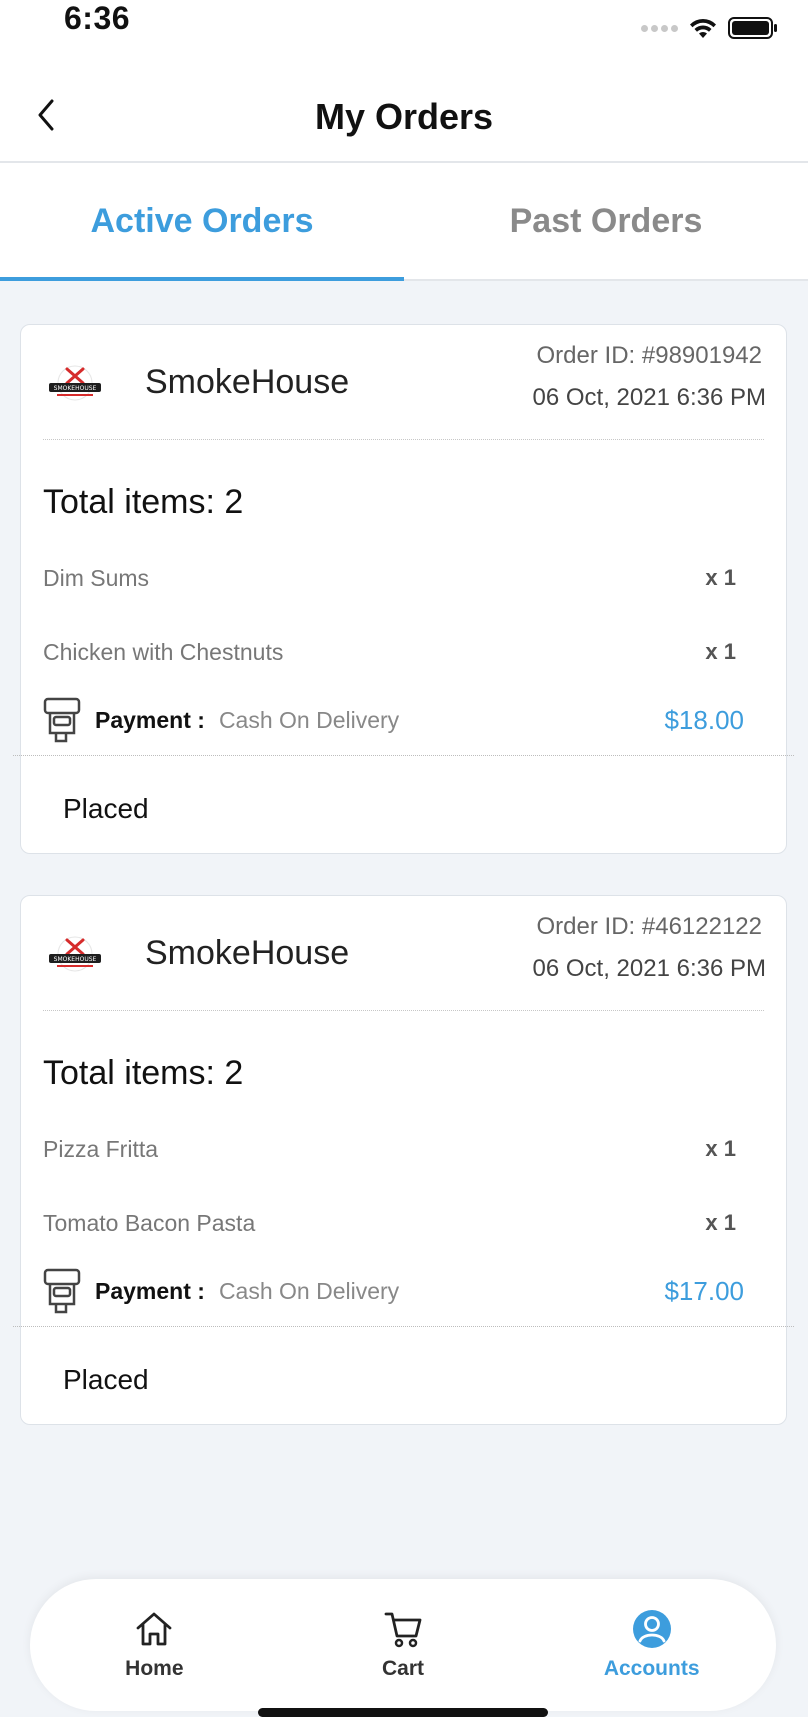  Describe the element at coordinates (403, 1668) in the screenshot. I see `nav-cart-label: Cart` at that location.